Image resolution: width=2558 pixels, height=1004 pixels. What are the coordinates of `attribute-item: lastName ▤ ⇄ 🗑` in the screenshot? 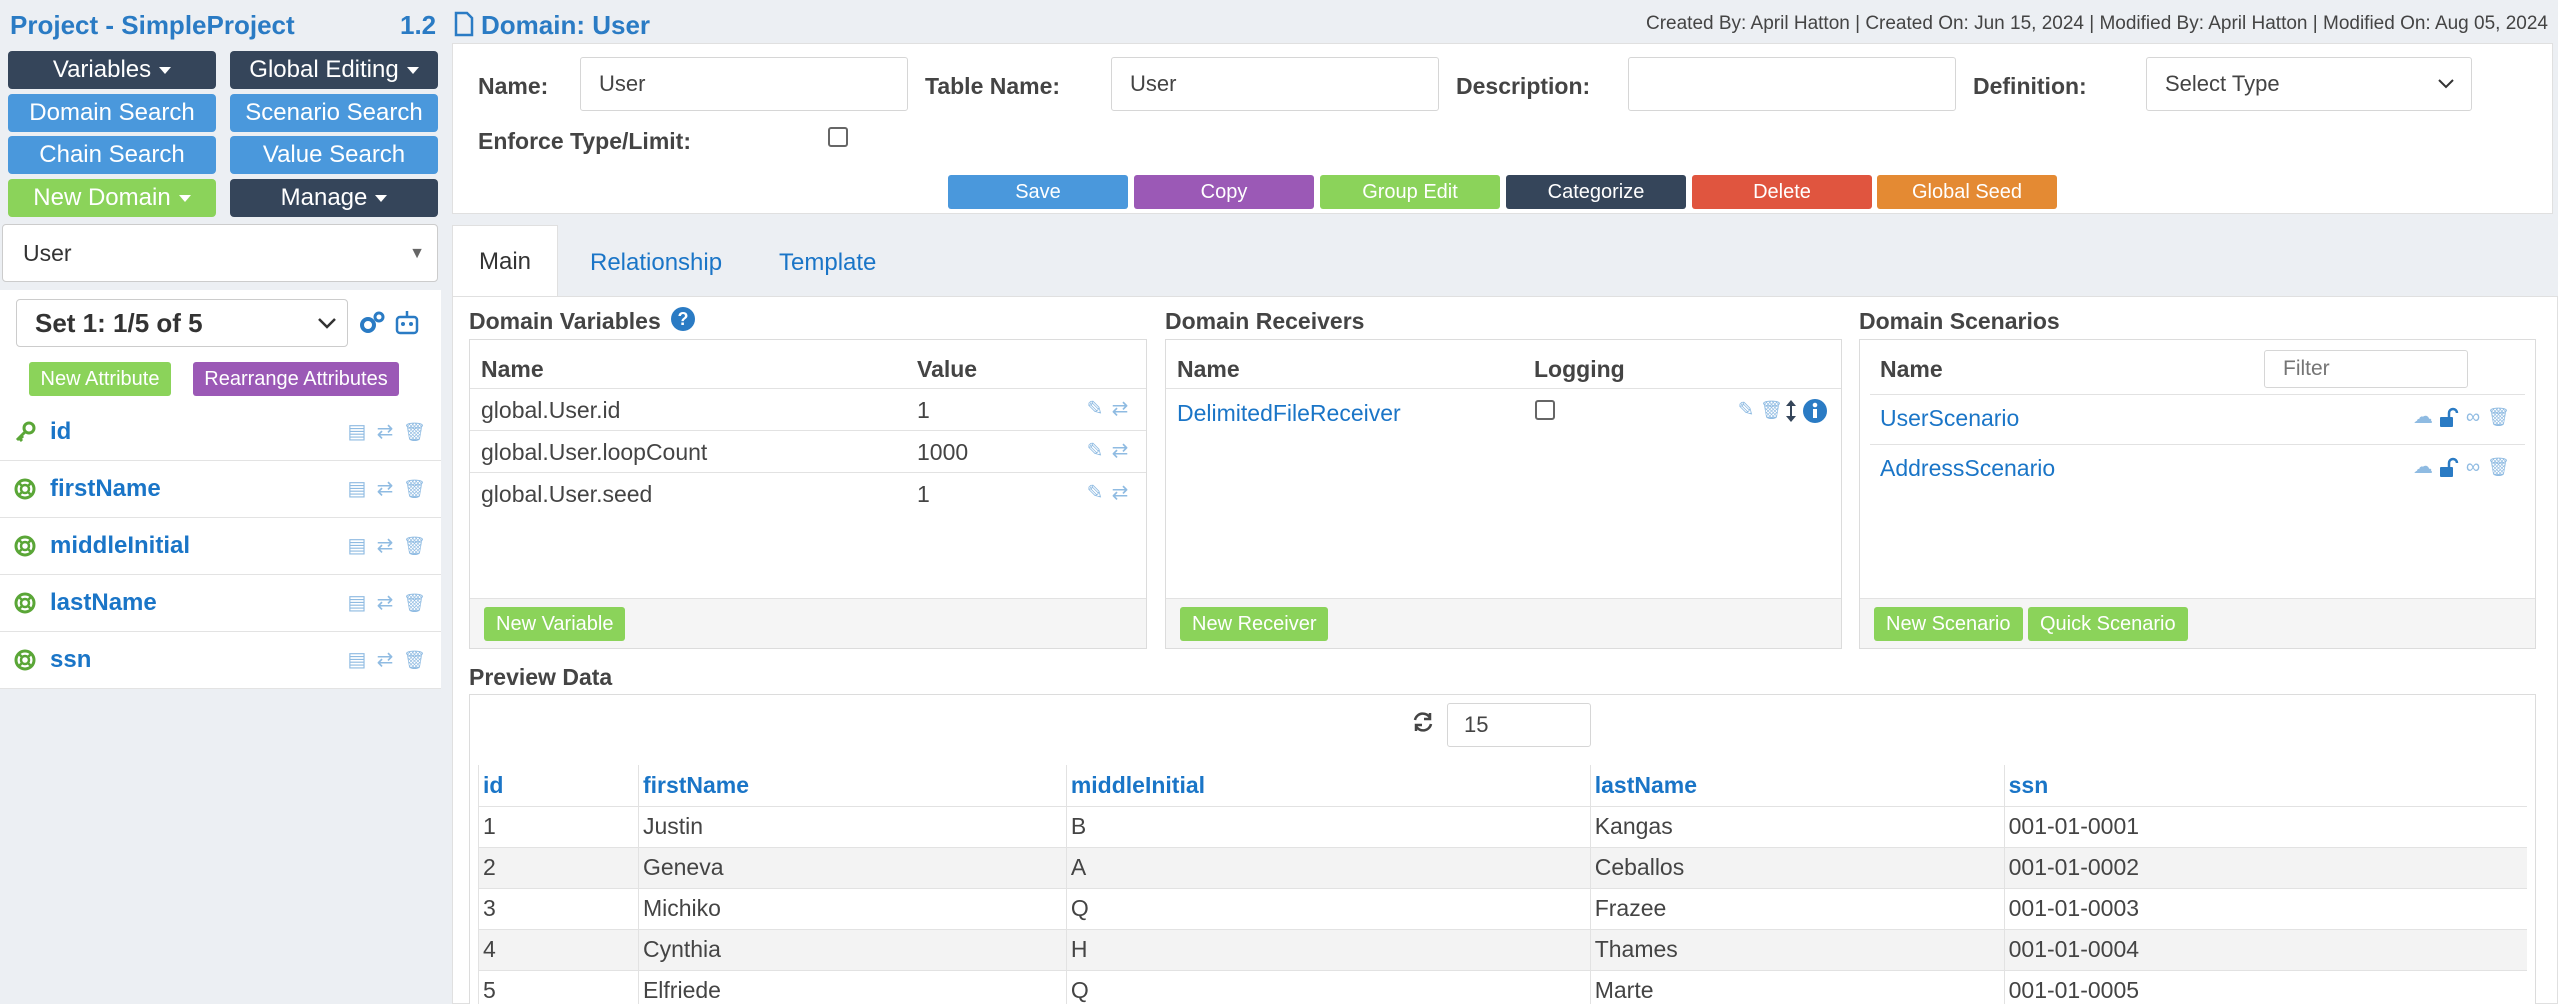 It's located at (220, 603).